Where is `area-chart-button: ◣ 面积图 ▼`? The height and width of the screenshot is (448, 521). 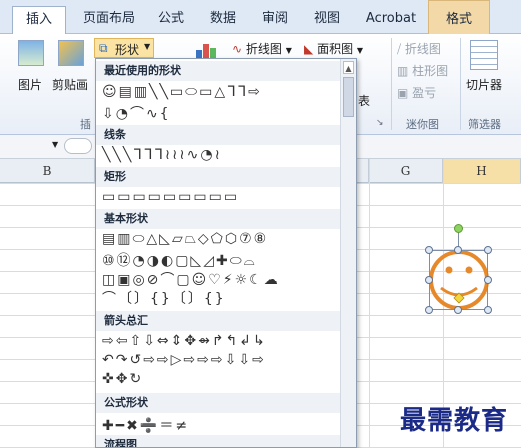
area-chart-button: ◣ 面积图 ▼ is located at coordinates (333, 48).